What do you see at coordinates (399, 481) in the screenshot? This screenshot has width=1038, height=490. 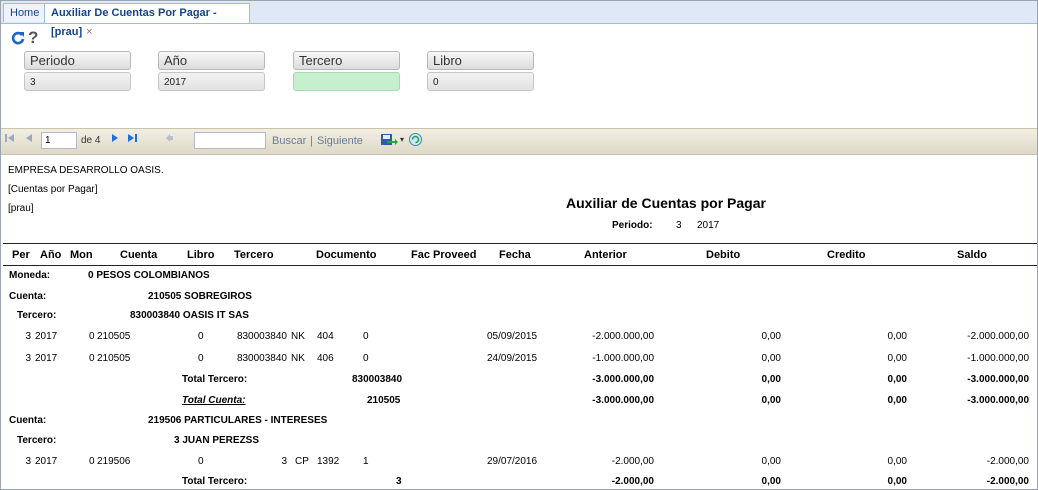 I see `total-tercero-code: 3` at bounding box center [399, 481].